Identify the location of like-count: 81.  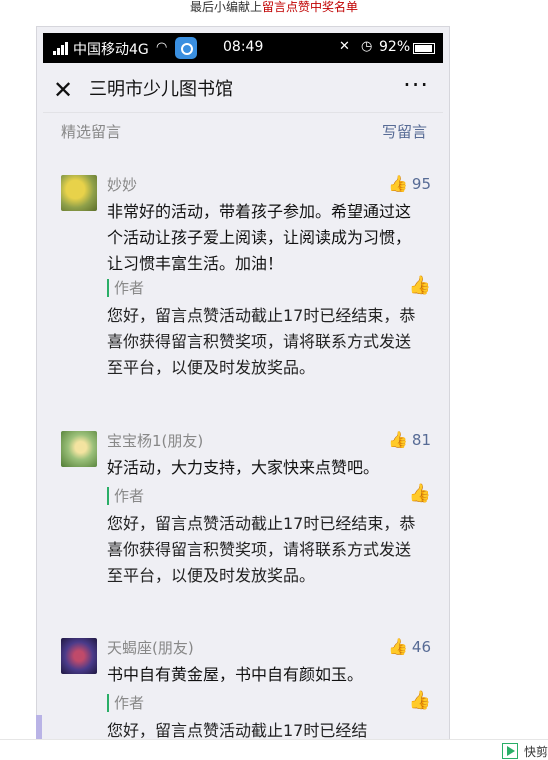
(421, 440).